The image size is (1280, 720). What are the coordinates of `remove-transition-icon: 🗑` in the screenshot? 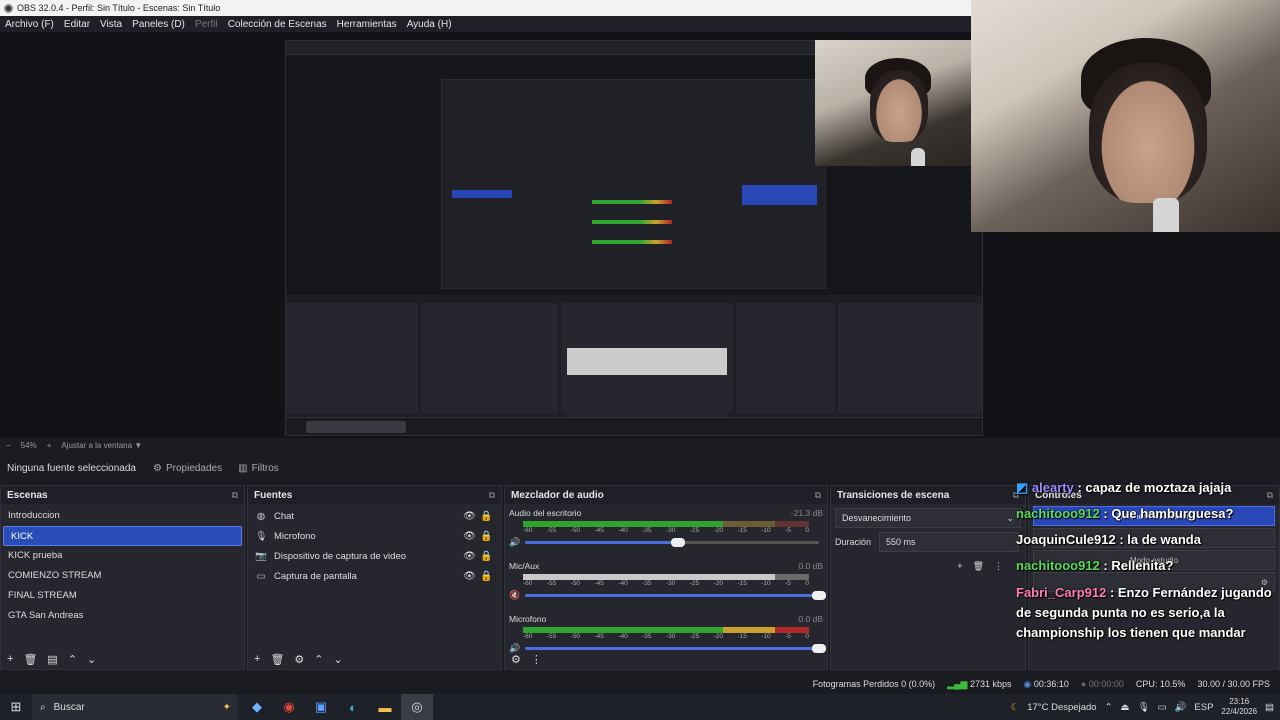 It's located at (978, 566).